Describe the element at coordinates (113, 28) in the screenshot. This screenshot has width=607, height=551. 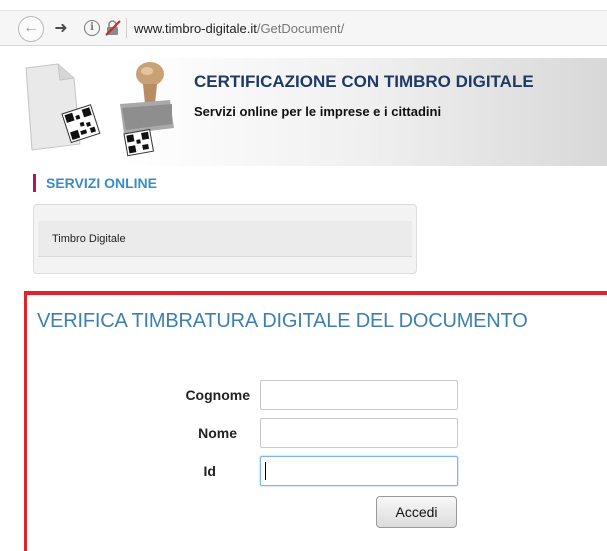
I see `insecure-connection-icon` at that location.